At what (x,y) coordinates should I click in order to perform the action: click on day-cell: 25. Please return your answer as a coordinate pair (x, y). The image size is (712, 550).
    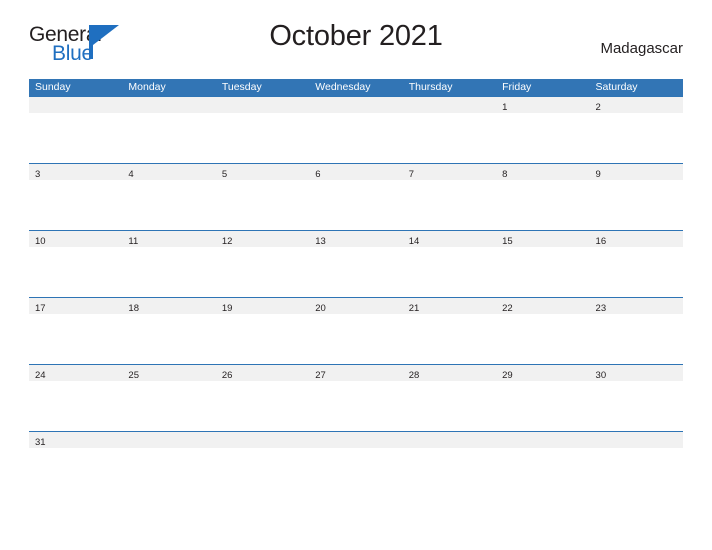
    Looking at the image, I should click on (169, 398).